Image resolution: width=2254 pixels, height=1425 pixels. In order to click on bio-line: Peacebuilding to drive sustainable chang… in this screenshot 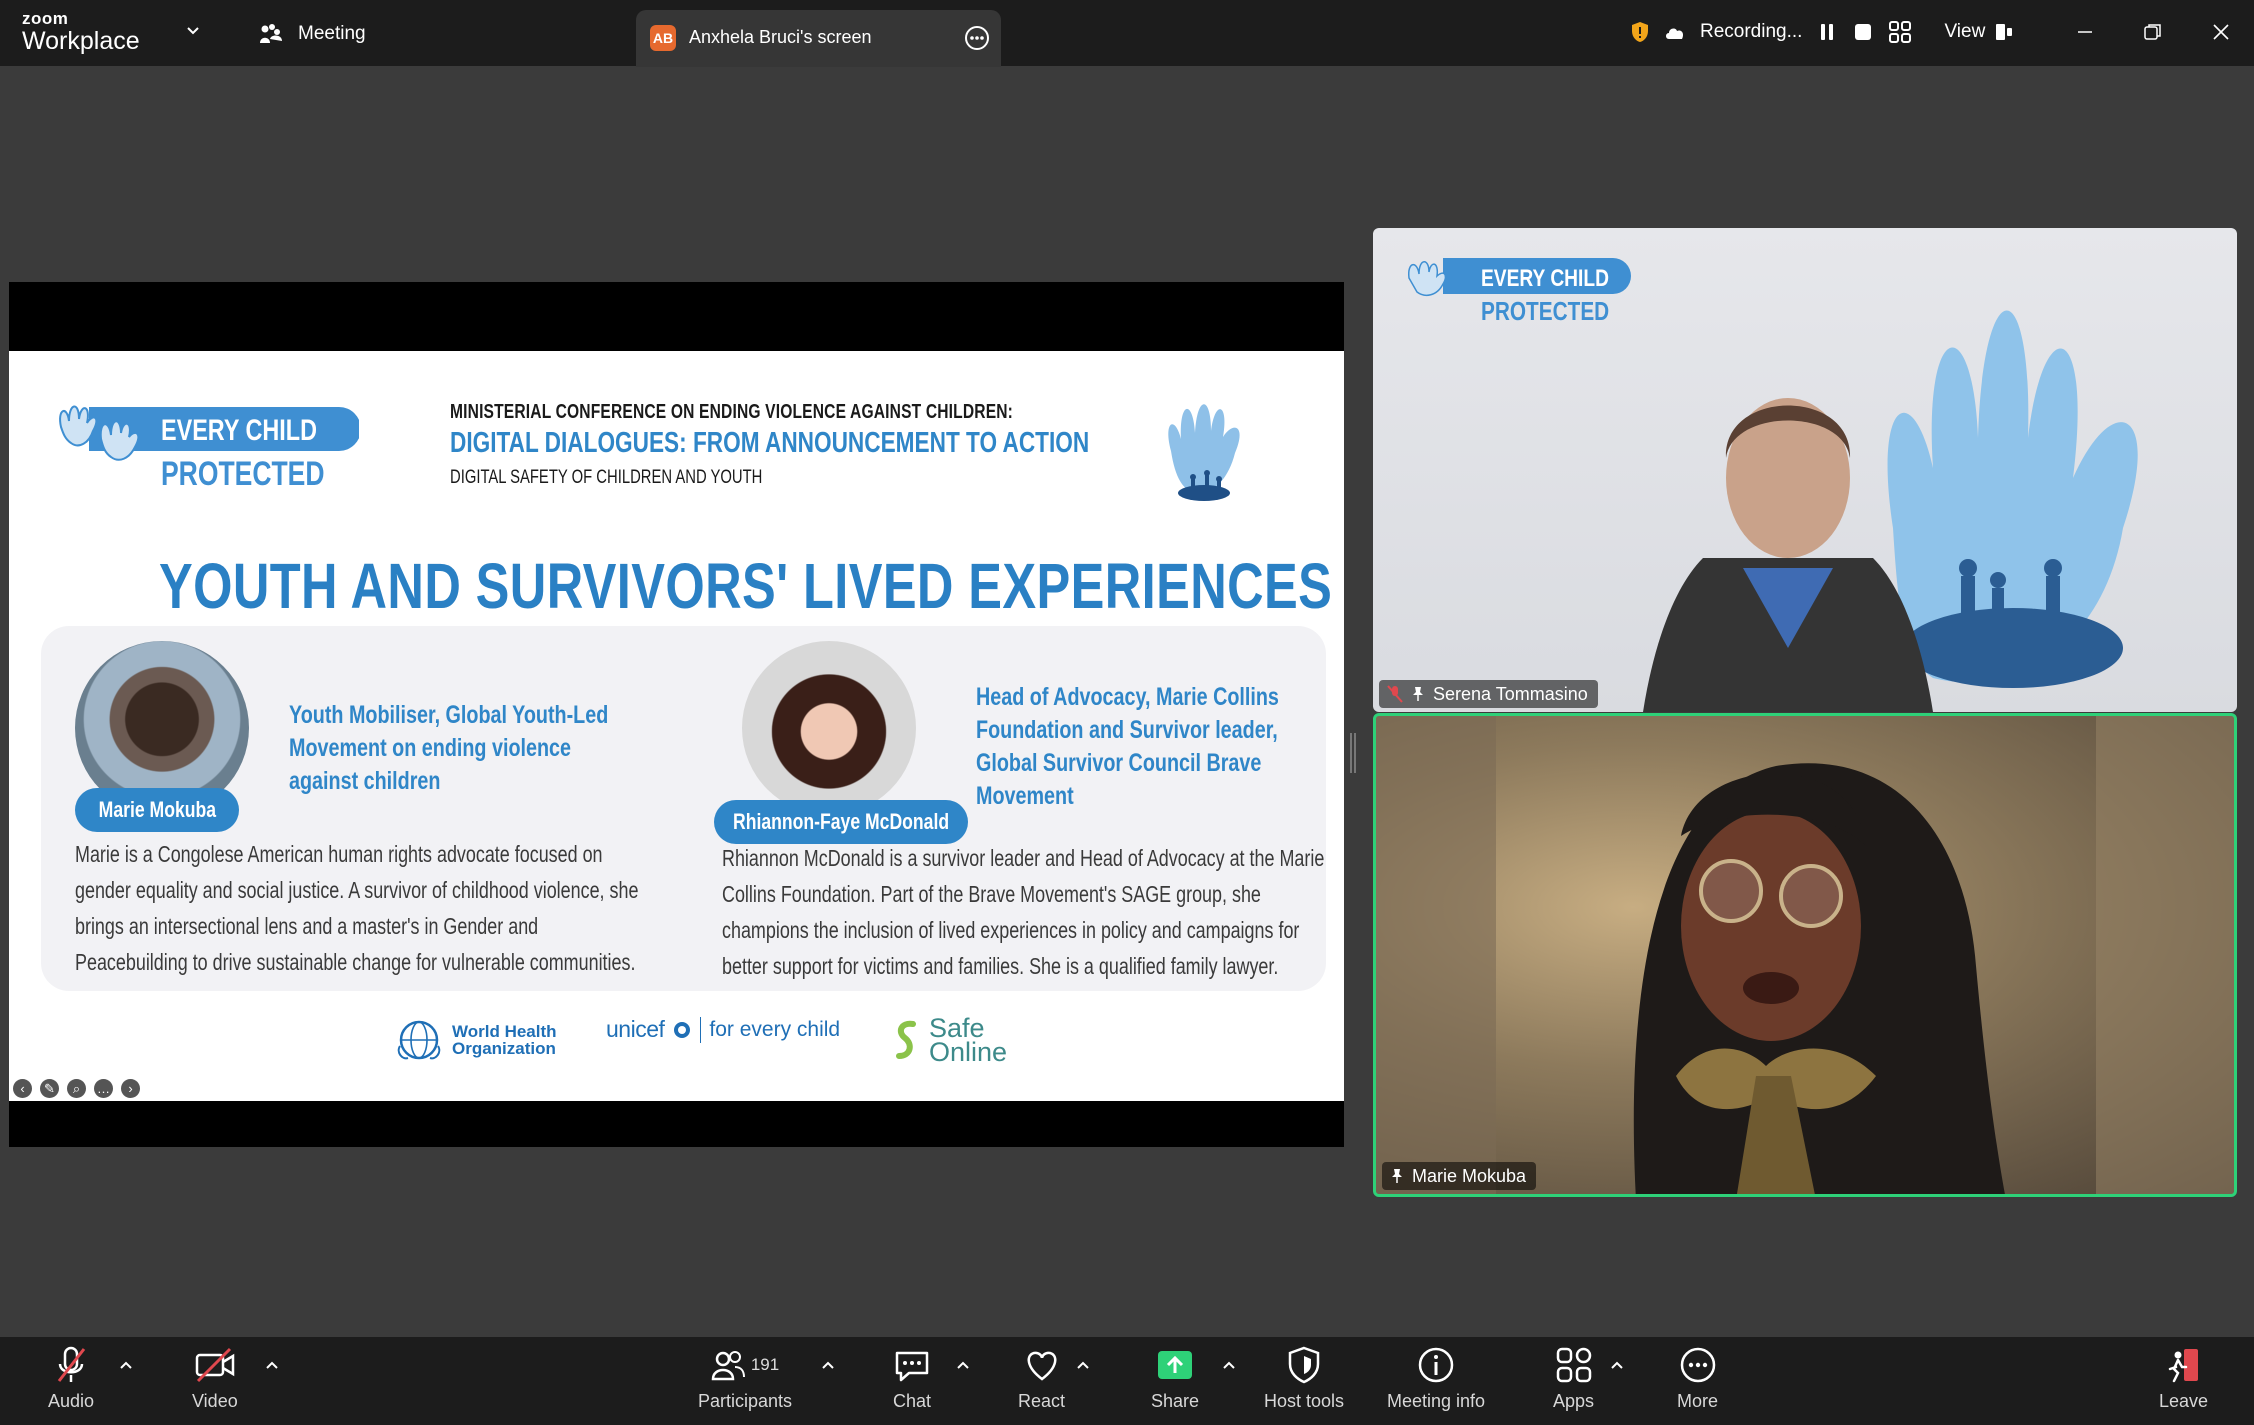, I will do `click(355, 962)`.